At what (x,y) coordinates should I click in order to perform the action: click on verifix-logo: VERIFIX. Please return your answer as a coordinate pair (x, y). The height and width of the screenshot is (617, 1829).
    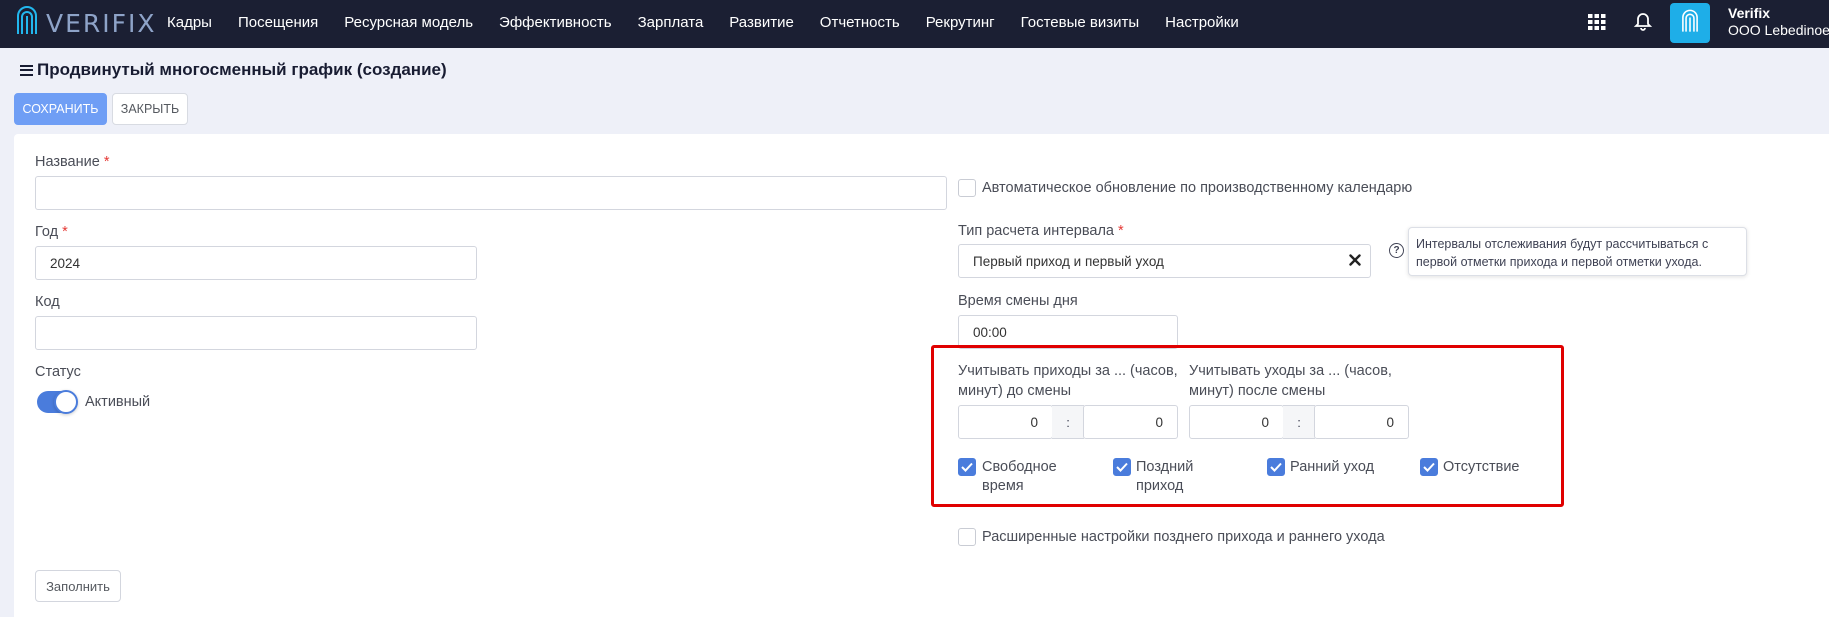
    Looking at the image, I should click on (85, 23).